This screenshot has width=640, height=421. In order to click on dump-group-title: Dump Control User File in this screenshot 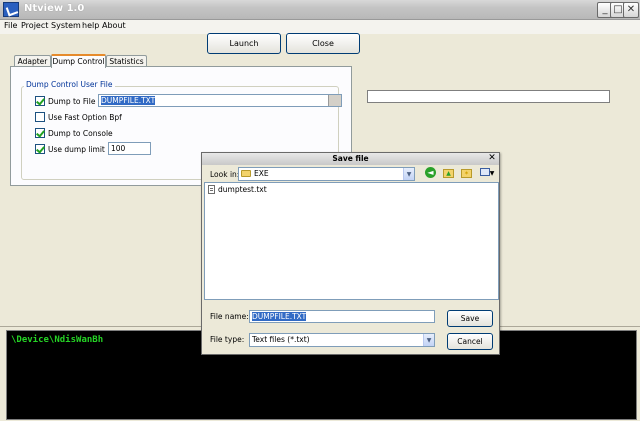, I will do `click(69, 84)`.